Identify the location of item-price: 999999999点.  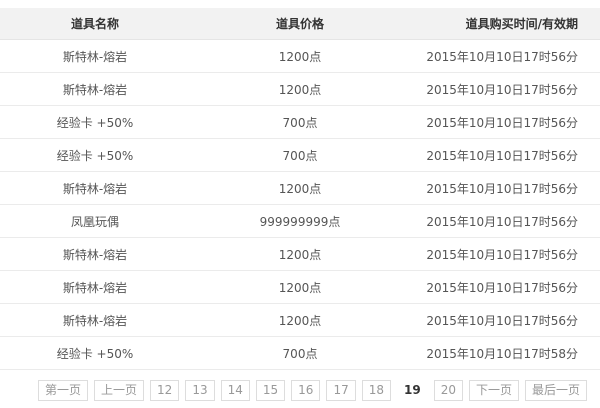
(300, 221).